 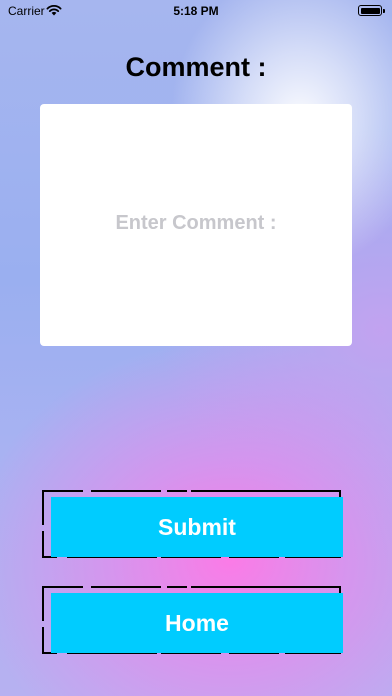 I want to click on home-button: Home, so click(x=197, y=623).